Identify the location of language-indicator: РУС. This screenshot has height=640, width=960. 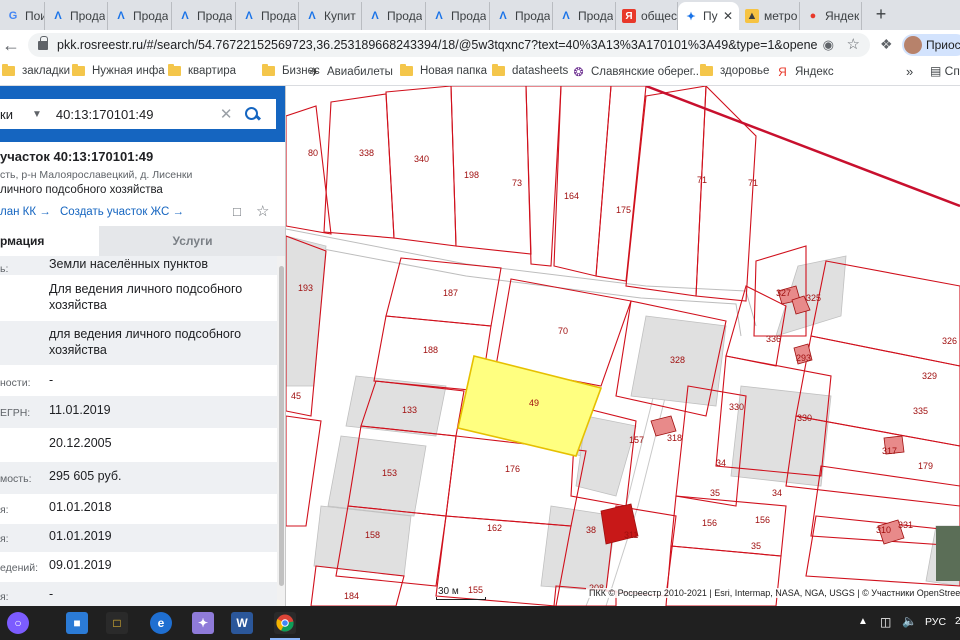
(935, 622).